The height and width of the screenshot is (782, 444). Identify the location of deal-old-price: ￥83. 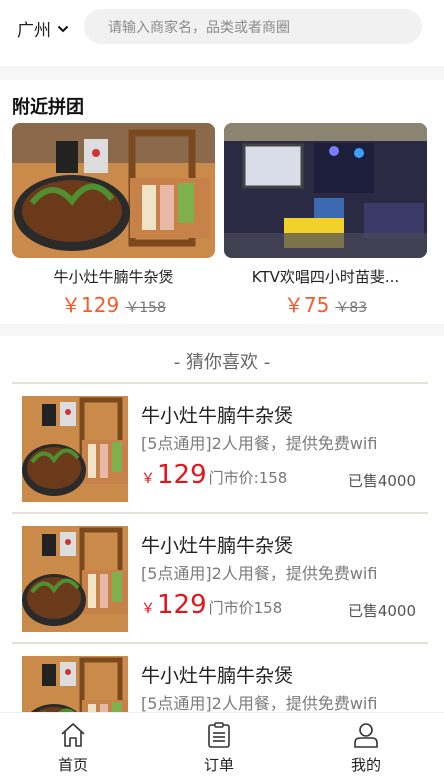
(351, 308).